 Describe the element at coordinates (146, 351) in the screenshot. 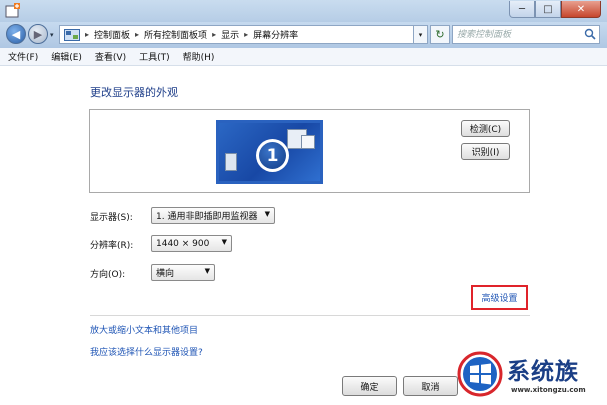

I see `display-settings-help-link: 我应该选择什么显示器设置?` at that location.